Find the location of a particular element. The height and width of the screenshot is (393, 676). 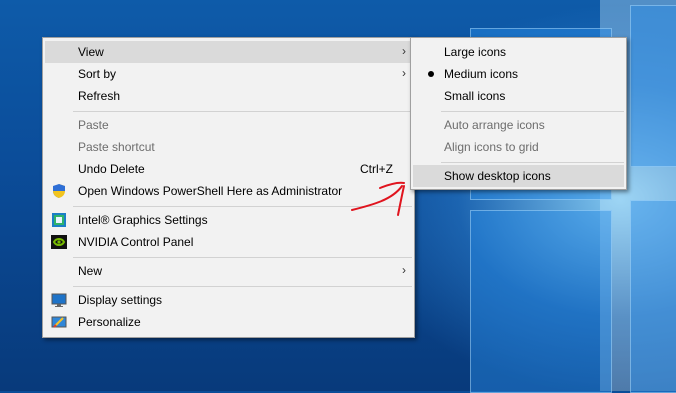

uac-shield-icon is located at coordinates (59, 191).